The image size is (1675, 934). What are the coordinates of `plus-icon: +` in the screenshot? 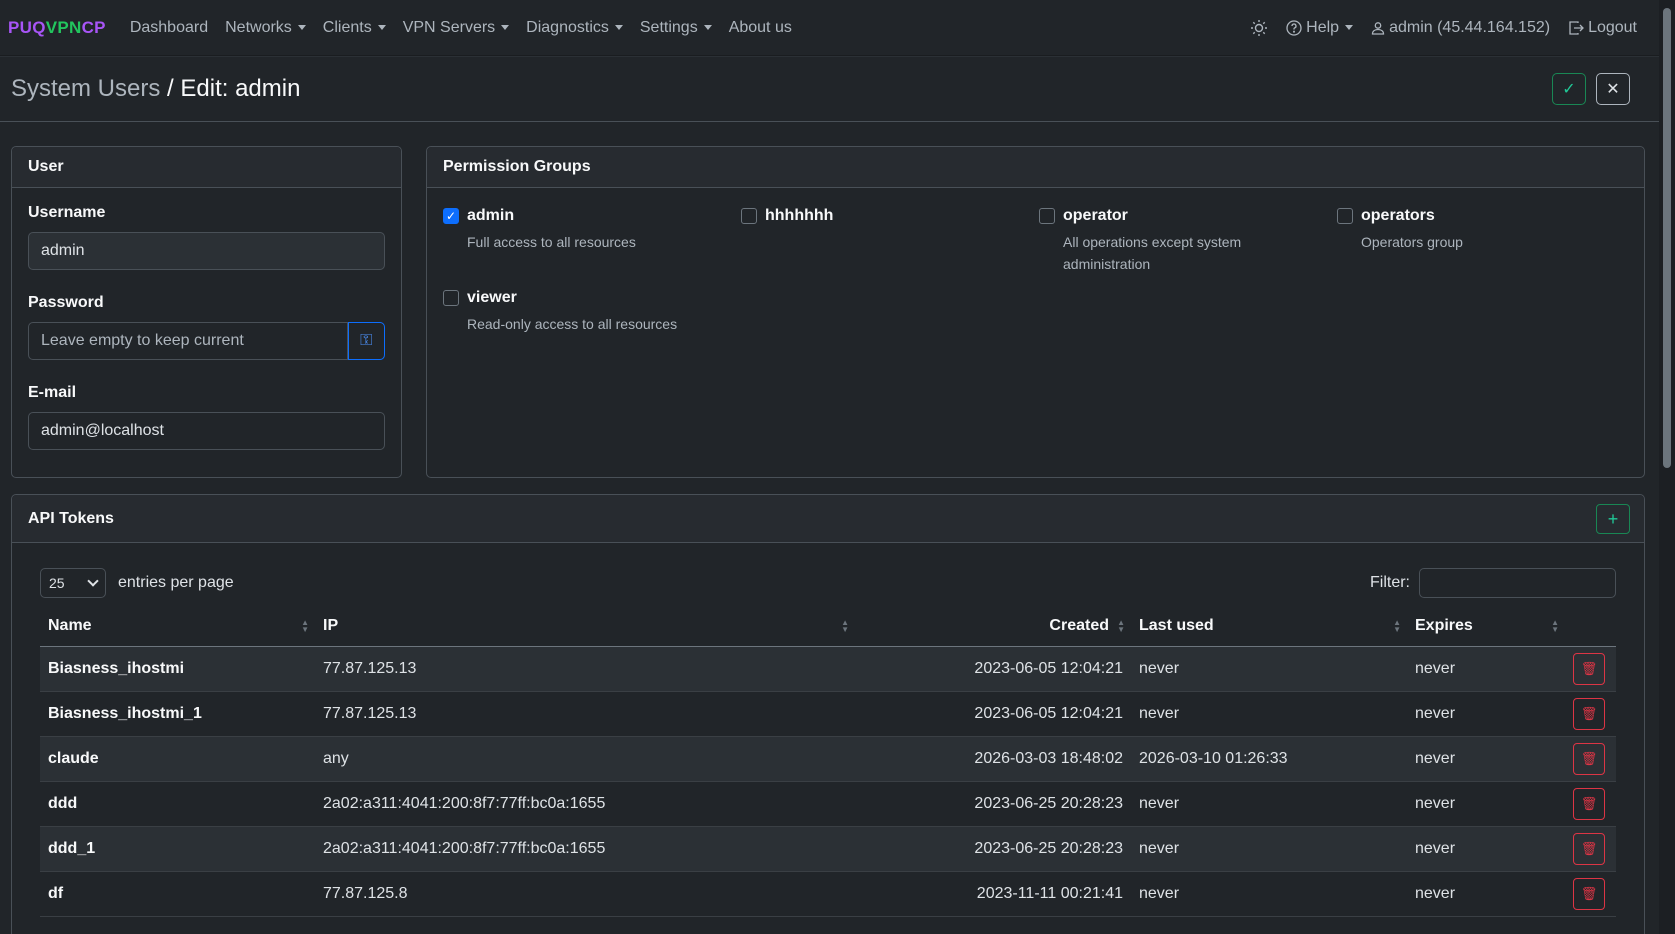 It's located at (1613, 518).